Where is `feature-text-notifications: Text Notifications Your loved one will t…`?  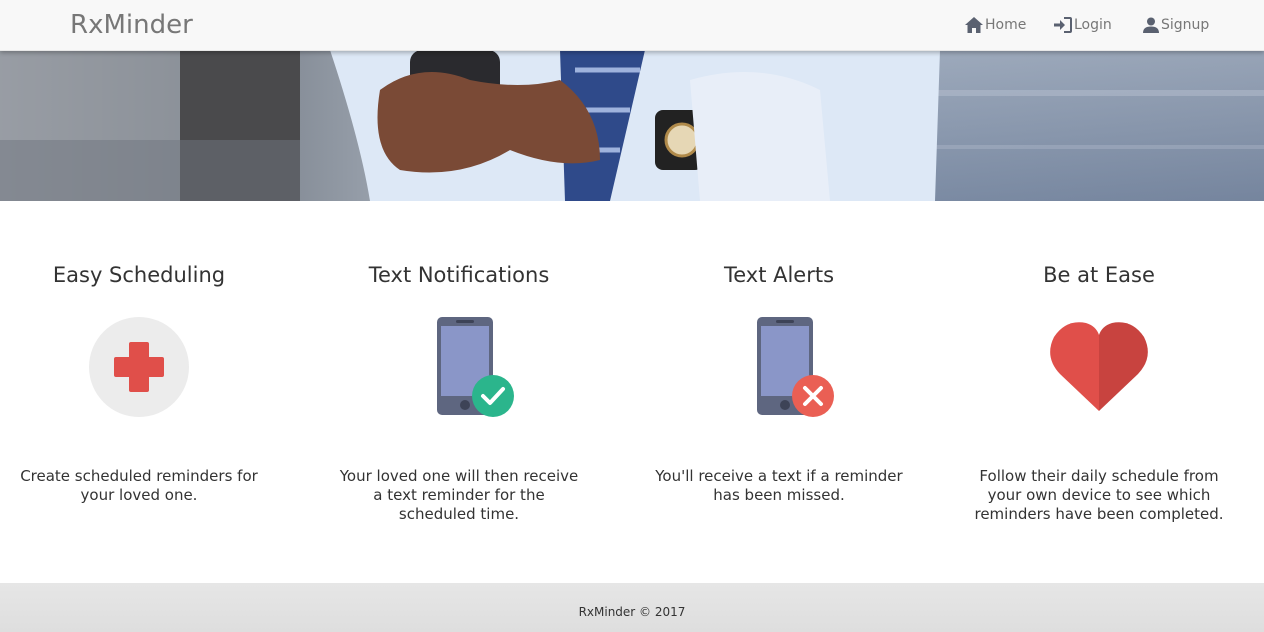
feature-text-notifications: Text Notifications Your loved one will t… is located at coordinates (459, 389).